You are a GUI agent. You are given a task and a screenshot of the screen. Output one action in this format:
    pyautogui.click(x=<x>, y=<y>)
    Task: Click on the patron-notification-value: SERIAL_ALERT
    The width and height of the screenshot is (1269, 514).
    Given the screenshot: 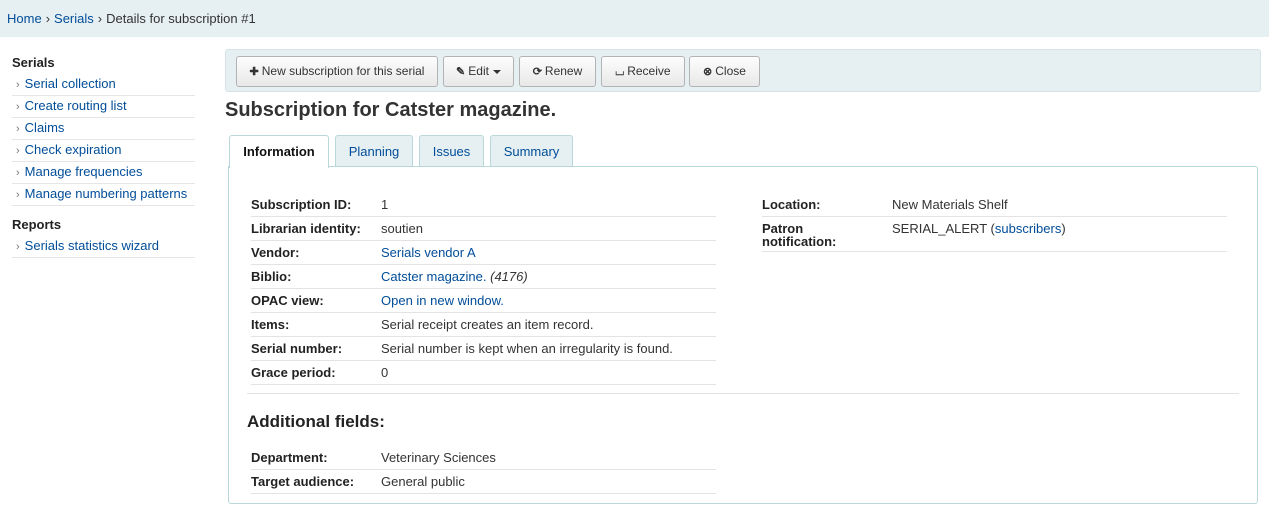 What is the action you would take?
    pyautogui.click(x=939, y=228)
    